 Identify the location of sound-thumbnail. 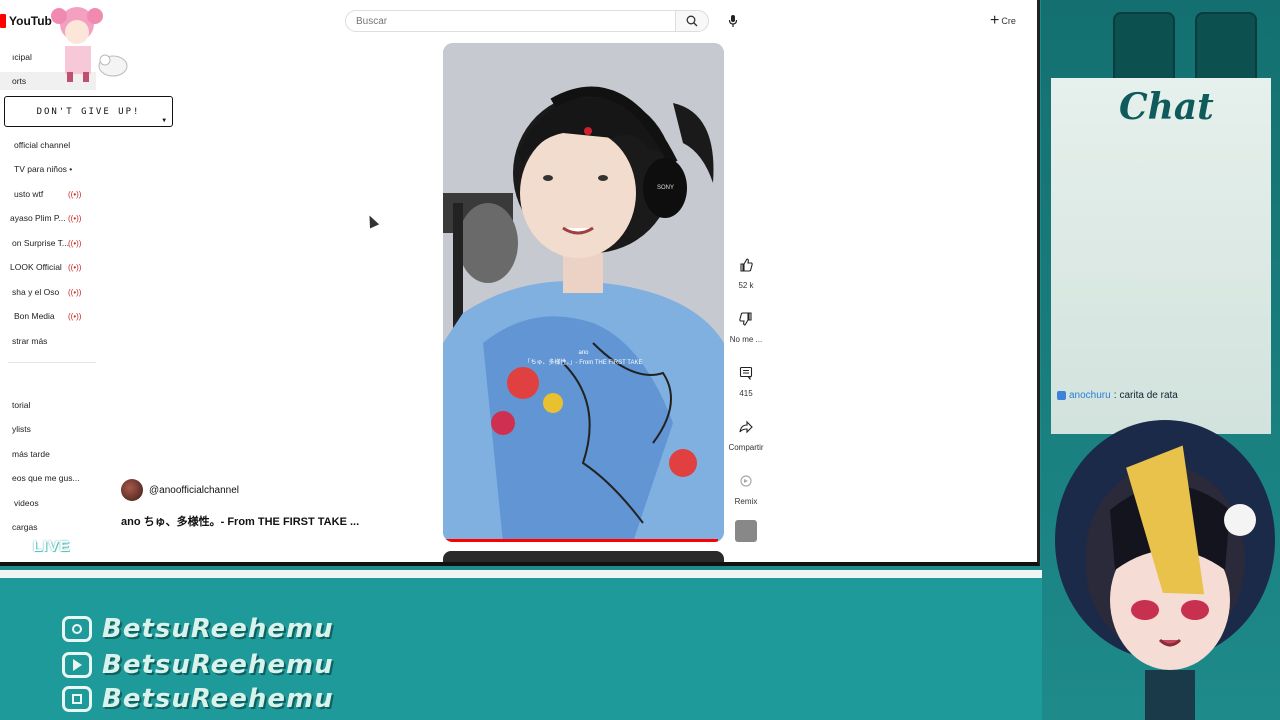
(746, 531).